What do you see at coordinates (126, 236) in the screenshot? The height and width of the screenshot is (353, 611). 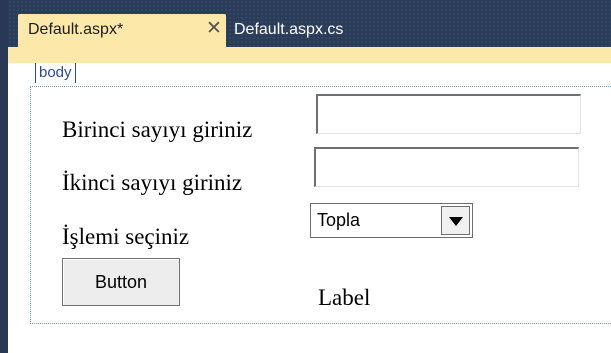 I see `label-operation: İşlemi seçiniz` at bounding box center [126, 236].